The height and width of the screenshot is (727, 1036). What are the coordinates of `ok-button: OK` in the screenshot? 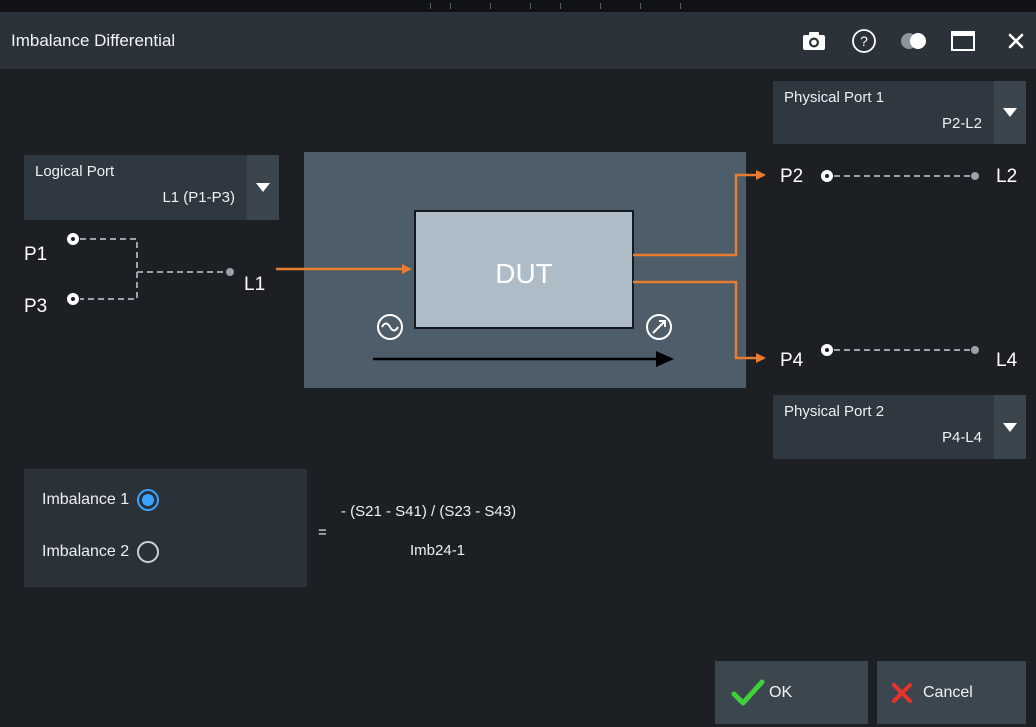 It's located at (791, 692).